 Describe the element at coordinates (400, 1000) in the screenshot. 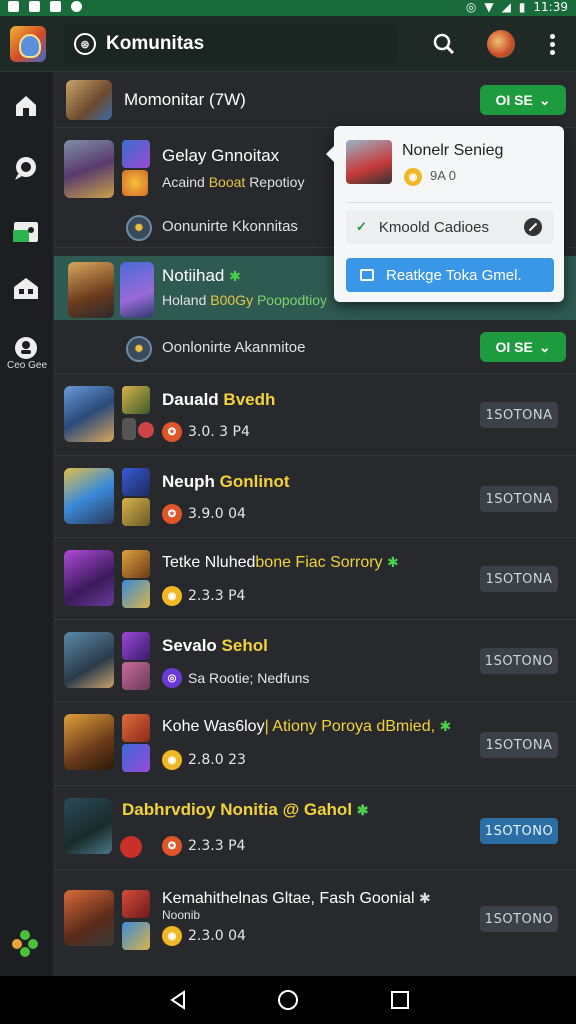

I see `recents-icon` at that location.